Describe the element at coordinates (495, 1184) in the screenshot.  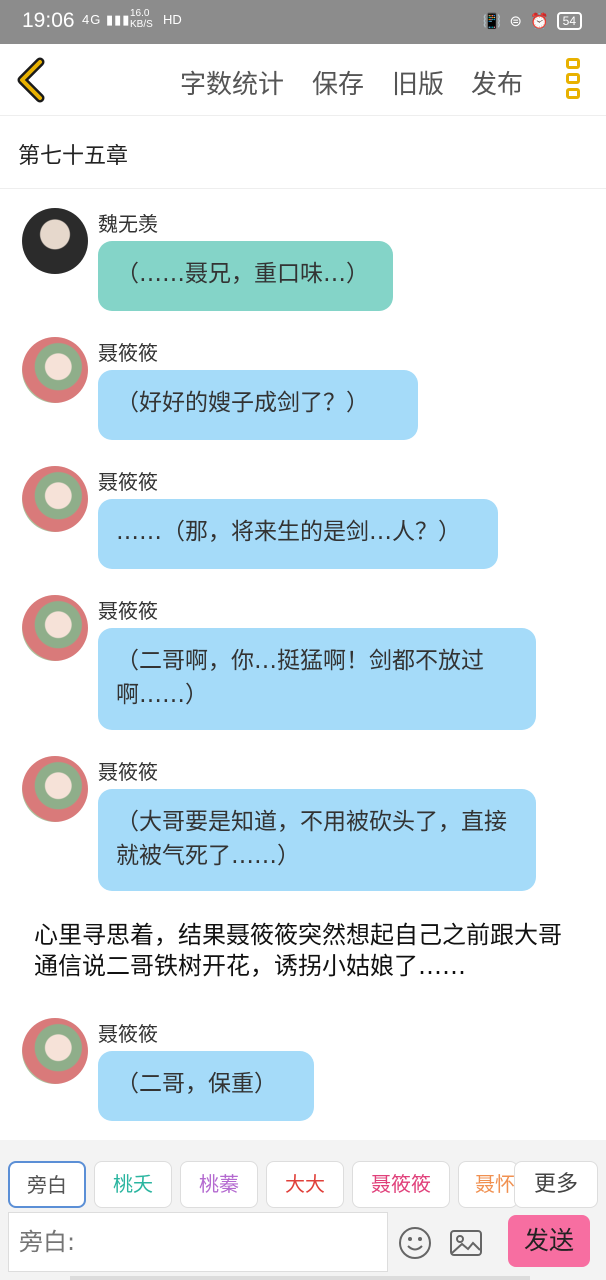
I see `role-label: 聂怀` at that location.